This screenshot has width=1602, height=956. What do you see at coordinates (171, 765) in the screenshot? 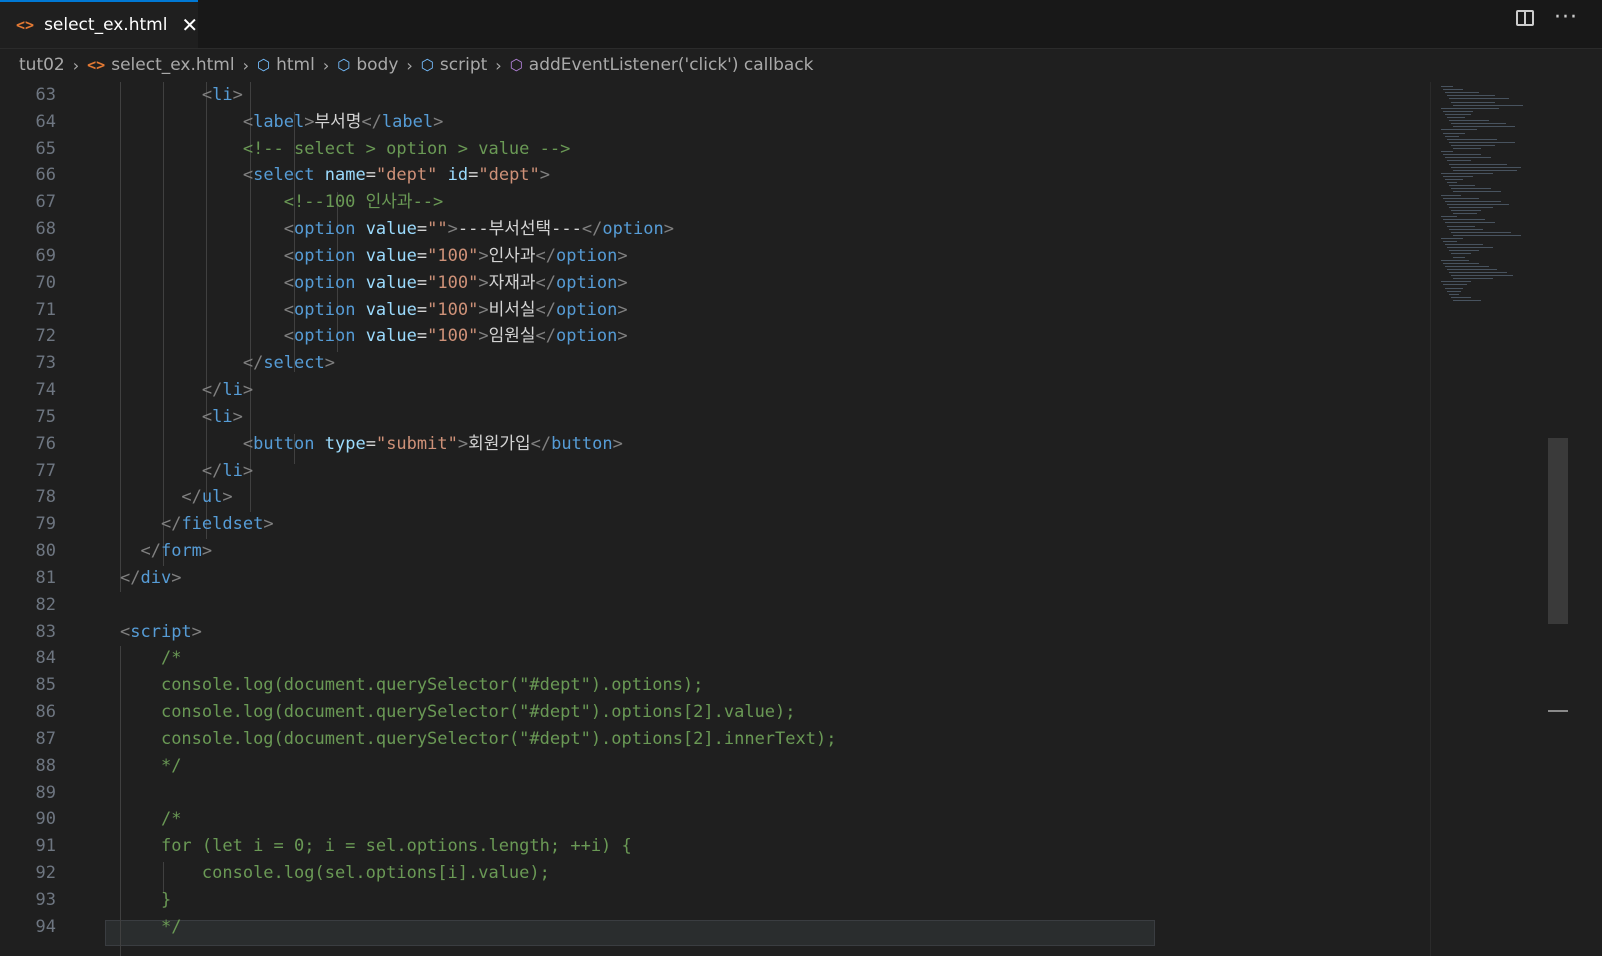
I see `code-token: */` at bounding box center [171, 765].